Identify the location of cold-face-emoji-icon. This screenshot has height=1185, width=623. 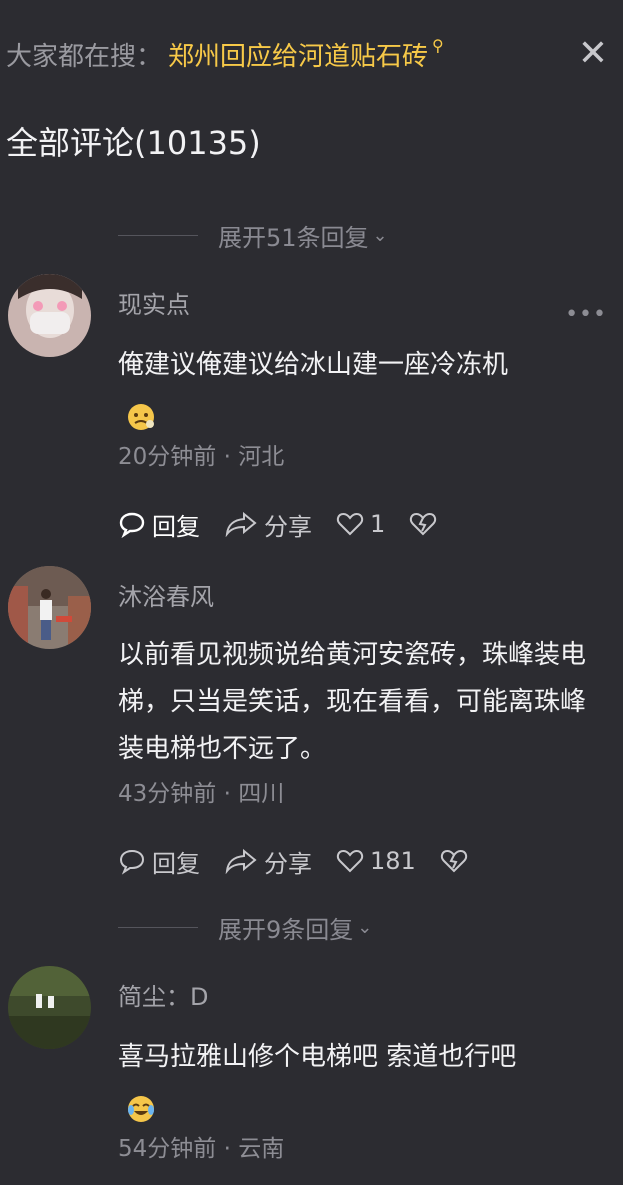
(141, 416).